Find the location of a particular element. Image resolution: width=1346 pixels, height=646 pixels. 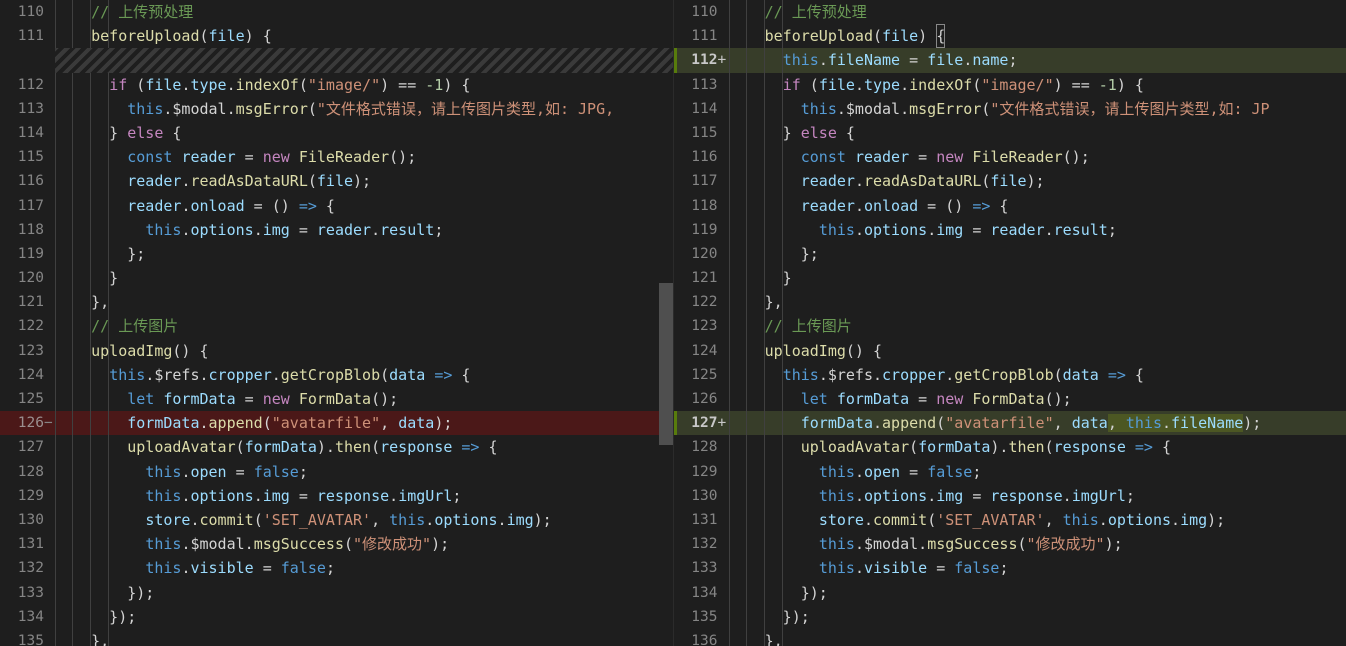

code-text: this.options.img = response.imgUrl; is located at coordinates (1037, 495).